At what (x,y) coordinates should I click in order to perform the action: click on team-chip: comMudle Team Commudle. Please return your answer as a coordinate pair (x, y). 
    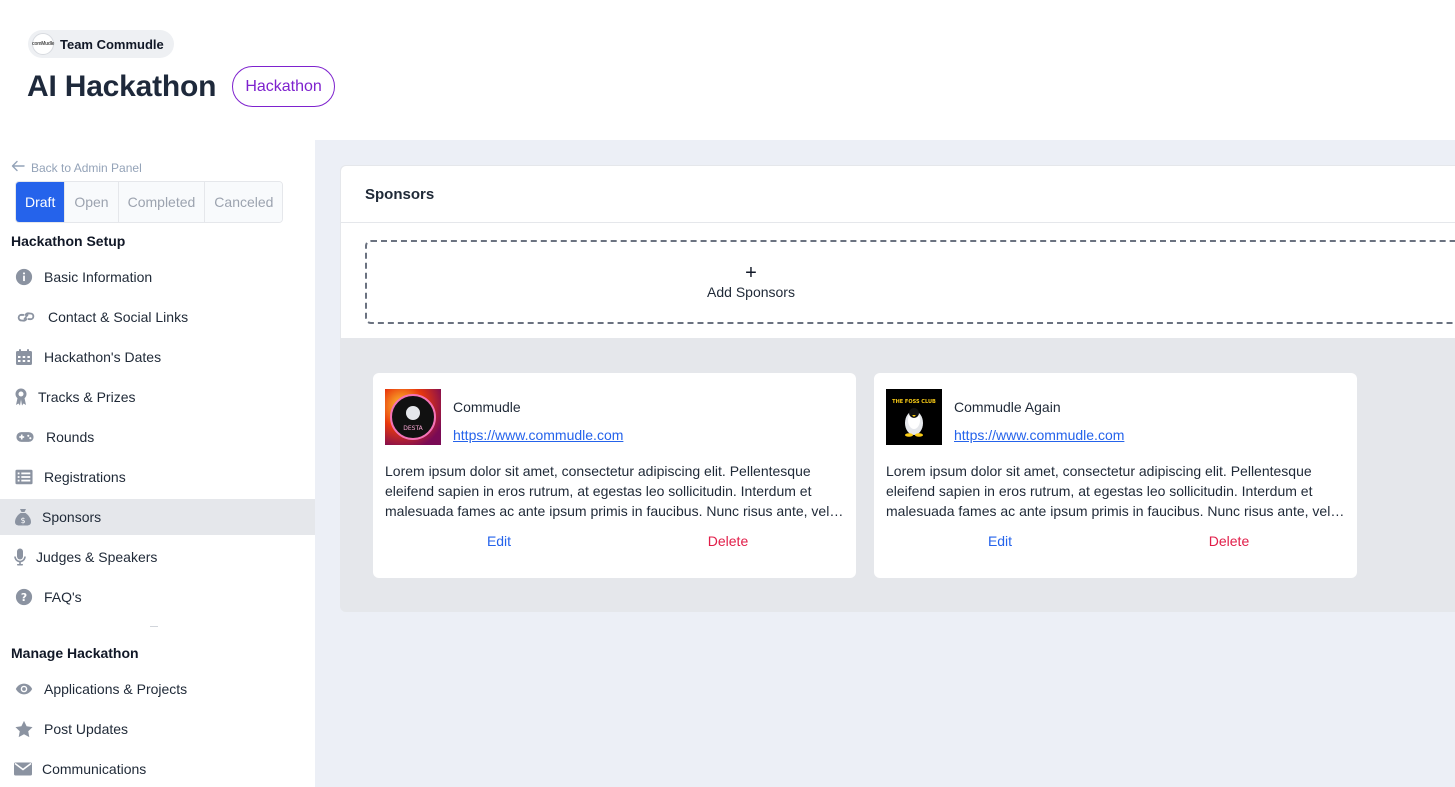
    Looking at the image, I should click on (101, 44).